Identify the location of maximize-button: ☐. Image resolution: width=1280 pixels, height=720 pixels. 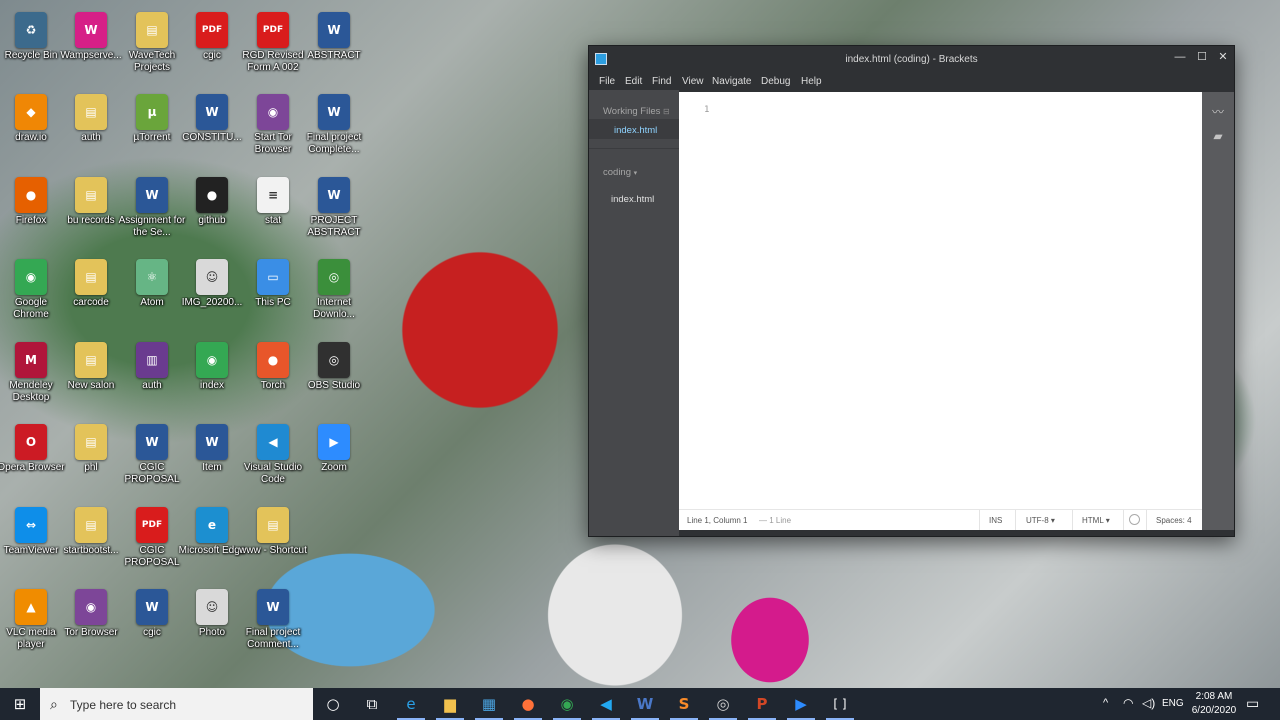
(1202, 57).